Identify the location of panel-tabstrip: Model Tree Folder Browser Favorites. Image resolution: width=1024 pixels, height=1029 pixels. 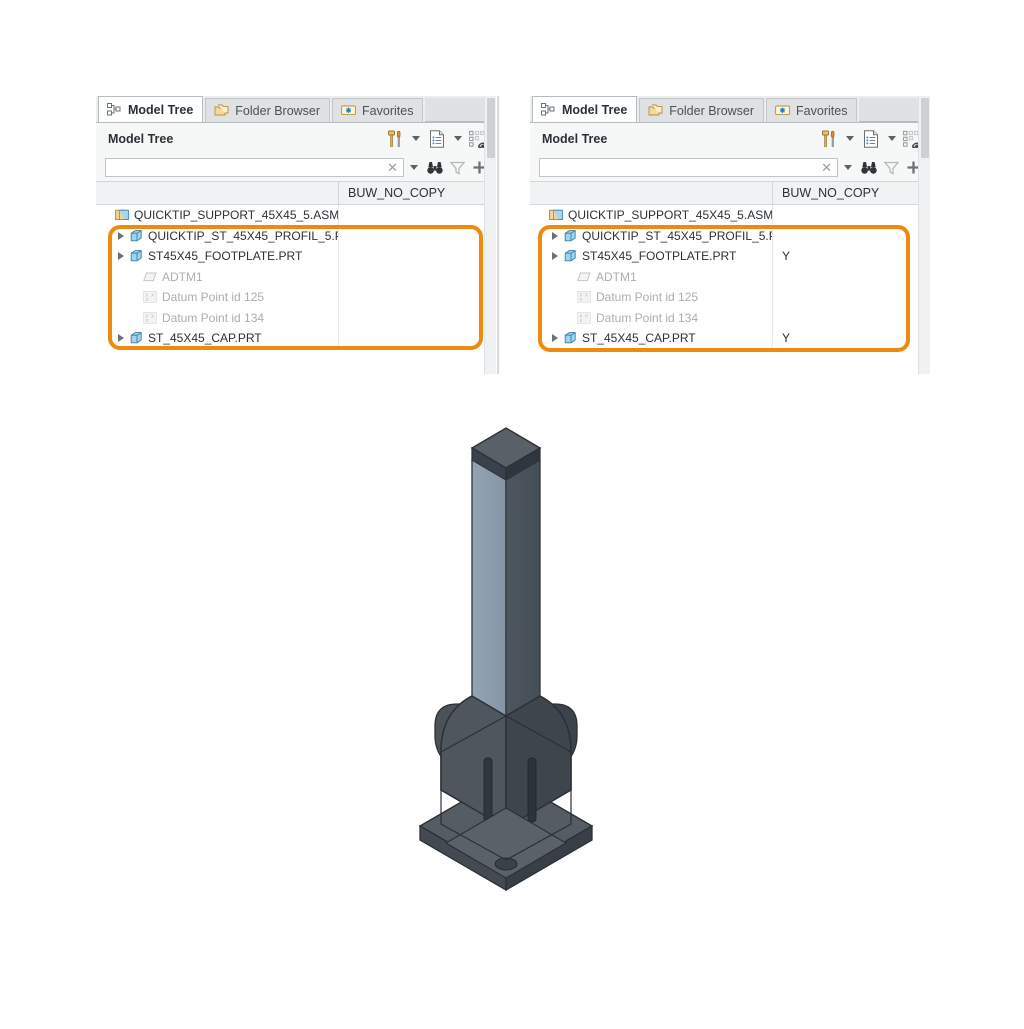
(730, 109).